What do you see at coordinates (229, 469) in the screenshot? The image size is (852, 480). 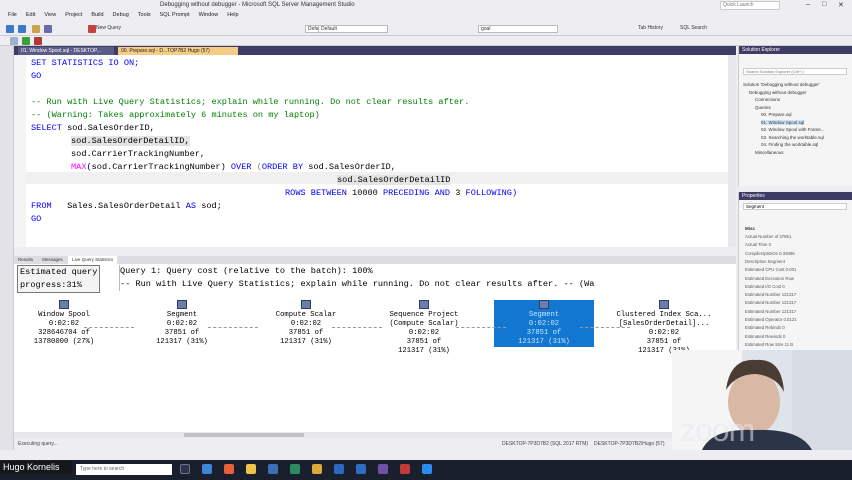 I see `firefox-icon` at bounding box center [229, 469].